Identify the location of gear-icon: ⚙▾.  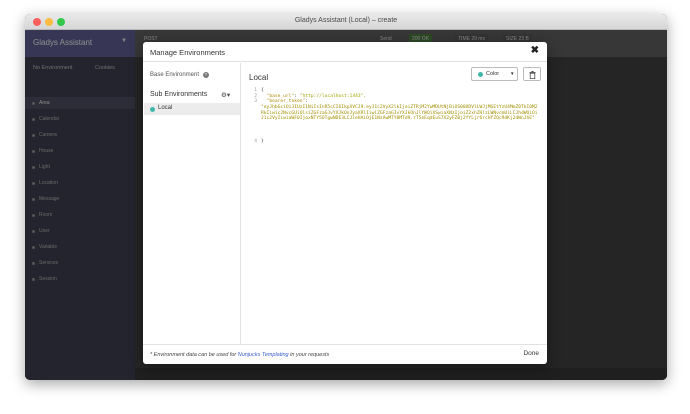
(225, 95).